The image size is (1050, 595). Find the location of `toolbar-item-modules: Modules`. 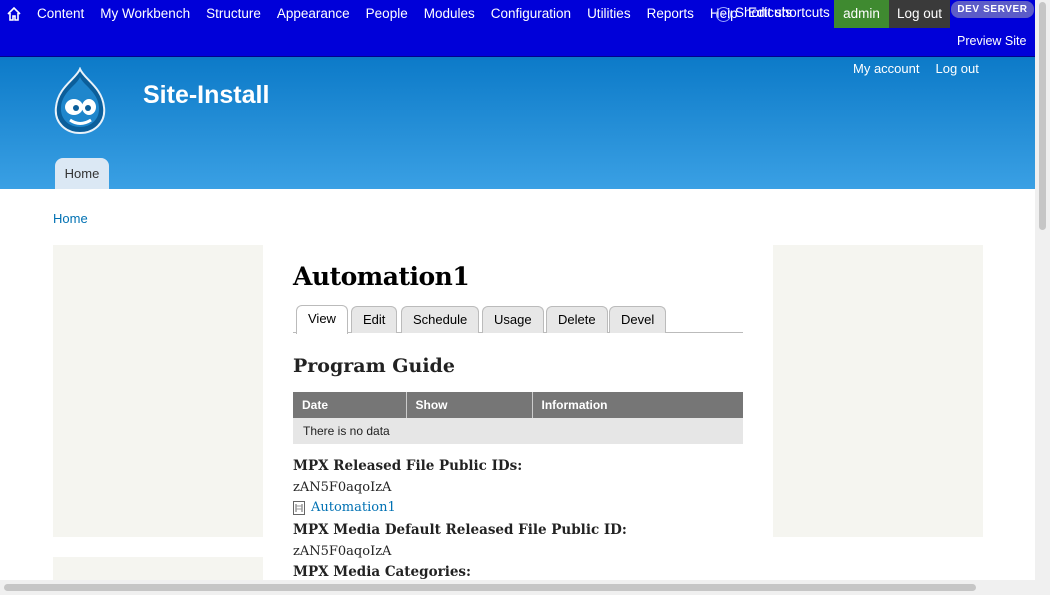

toolbar-item-modules: Modules is located at coordinates (449, 14).